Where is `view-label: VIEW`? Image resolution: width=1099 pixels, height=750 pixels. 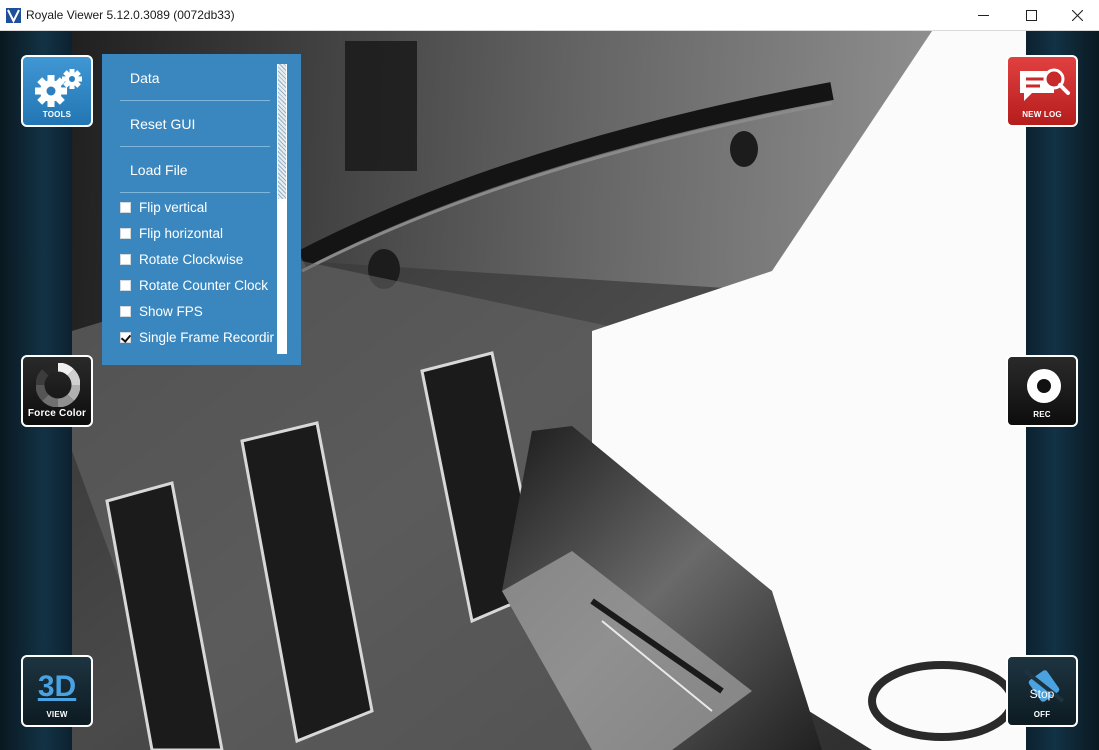
view-label: VIEW is located at coordinates (57, 714).